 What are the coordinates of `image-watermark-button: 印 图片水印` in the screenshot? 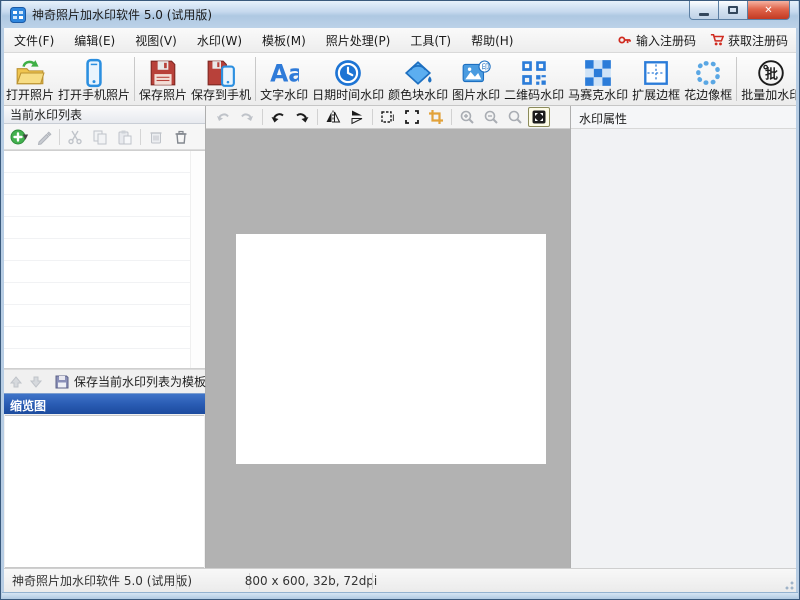 It's located at (476, 79).